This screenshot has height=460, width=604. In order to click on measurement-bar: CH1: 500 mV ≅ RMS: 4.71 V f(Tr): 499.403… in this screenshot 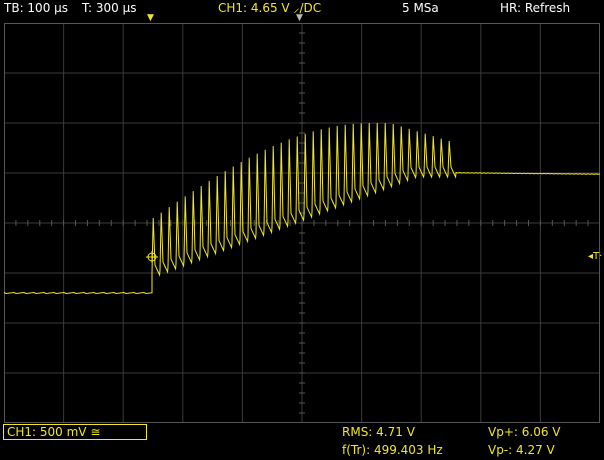, I will do `click(302, 441)`.